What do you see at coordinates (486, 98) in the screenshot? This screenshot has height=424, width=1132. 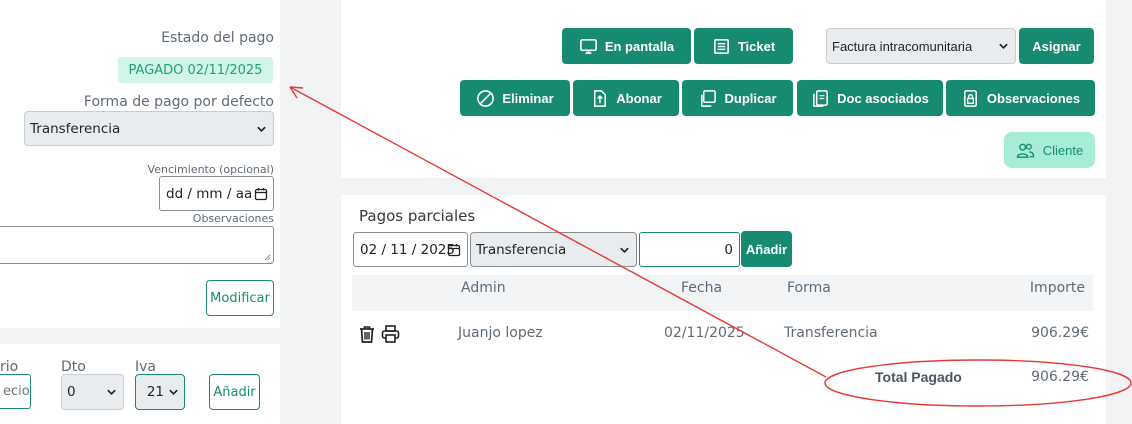 I see `ban-icon` at bounding box center [486, 98].